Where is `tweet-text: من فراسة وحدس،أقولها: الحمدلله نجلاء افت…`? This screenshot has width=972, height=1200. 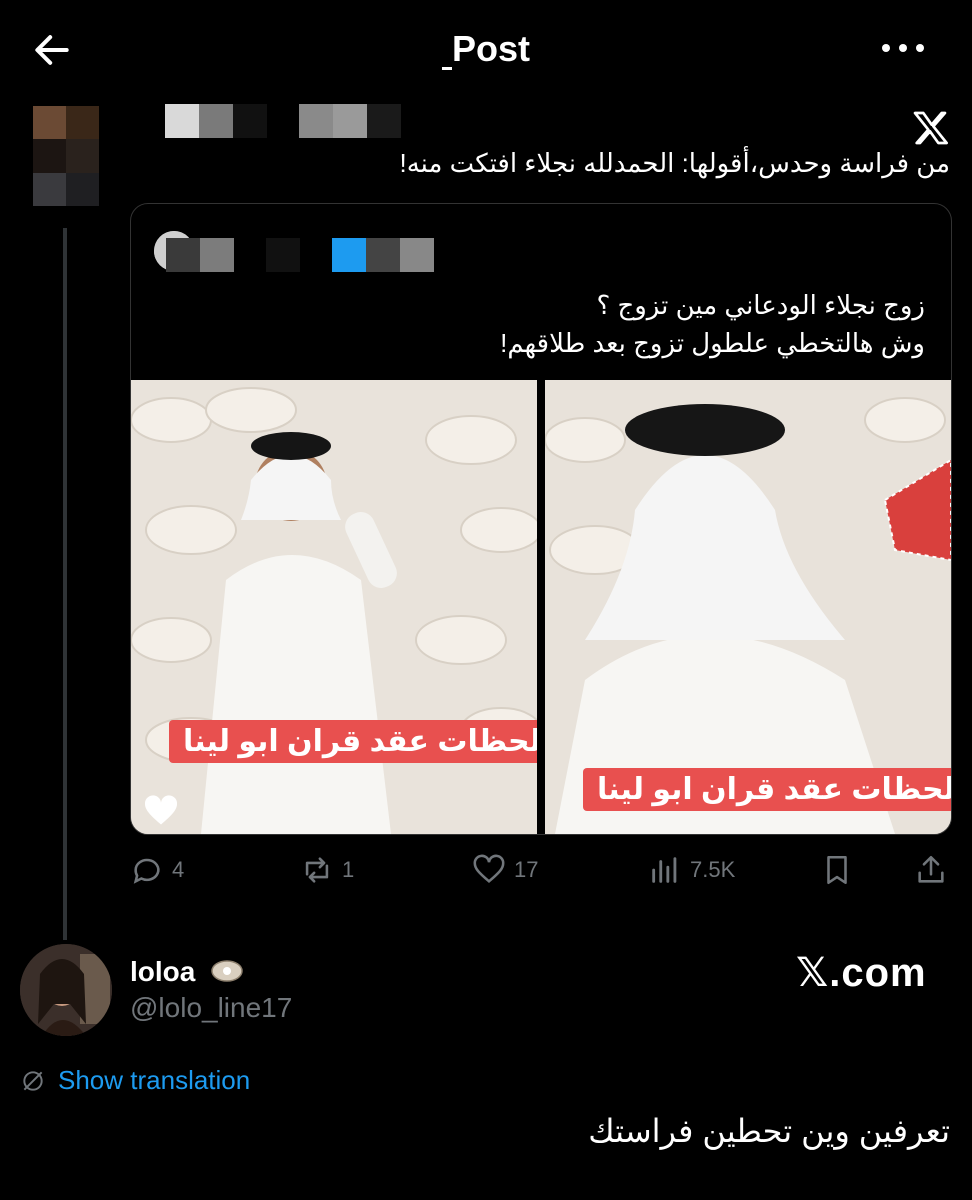 tweet-text: من فراسة وحدس،أقولها: الحمدلله نجلاء افت… is located at coordinates (674, 163).